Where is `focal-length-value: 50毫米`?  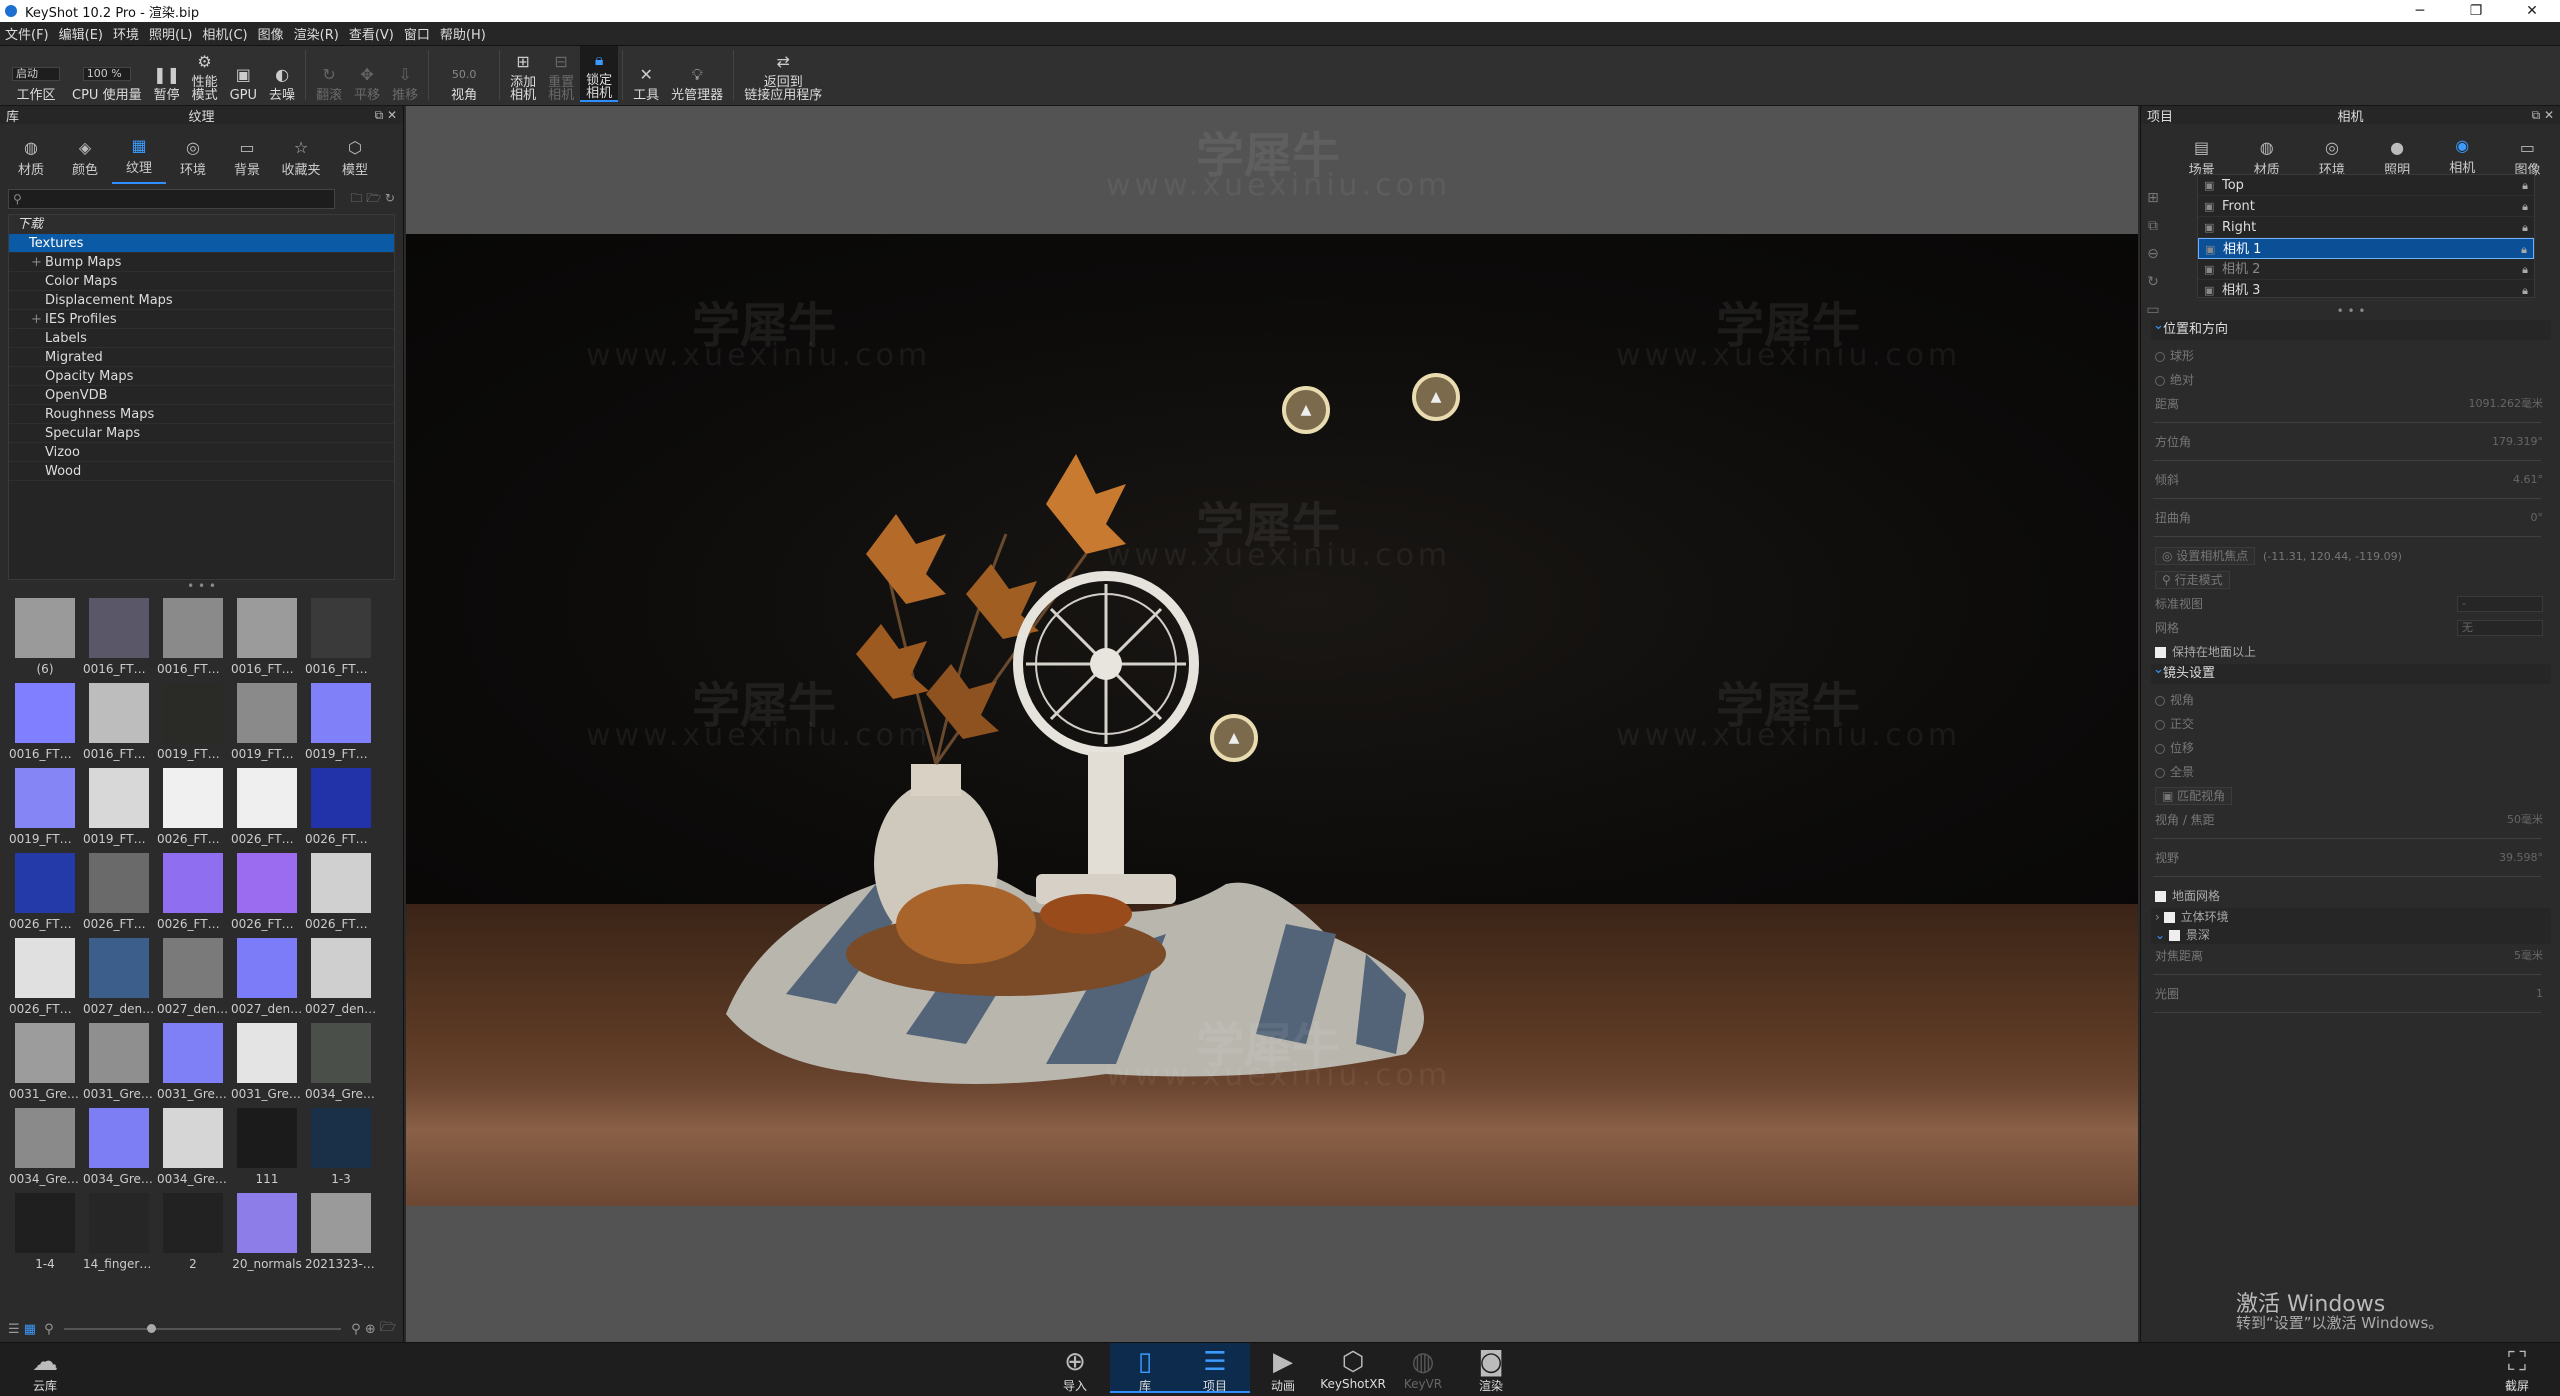
focal-length-value: 50毫米 is located at coordinates (2525, 820).